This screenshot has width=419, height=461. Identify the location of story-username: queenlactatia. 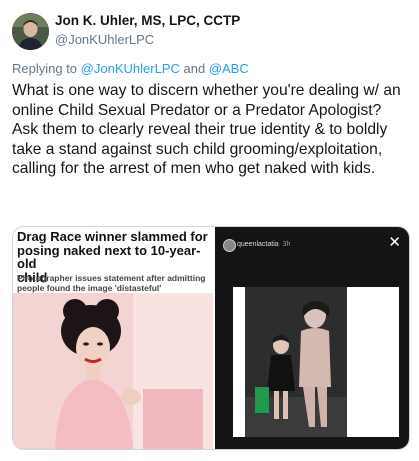
(258, 244).